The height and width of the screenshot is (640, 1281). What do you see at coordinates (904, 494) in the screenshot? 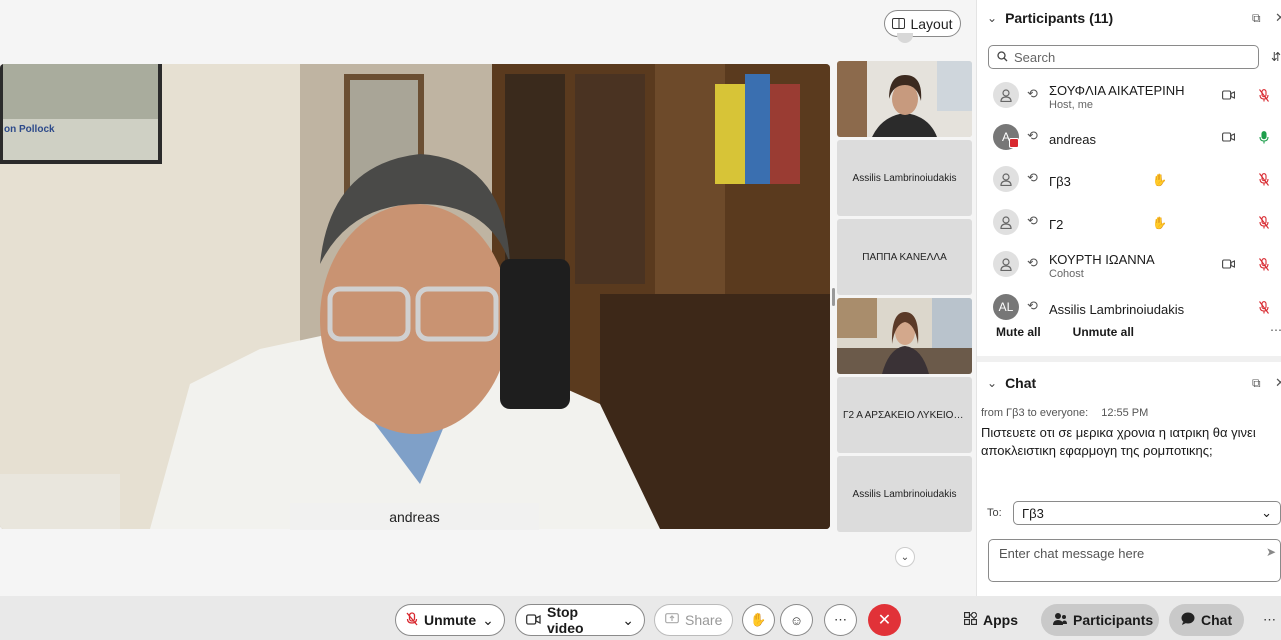
I see `thumbnail-name-6: Assilis Lambrinoiudakis` at bounding box center [904, 494].